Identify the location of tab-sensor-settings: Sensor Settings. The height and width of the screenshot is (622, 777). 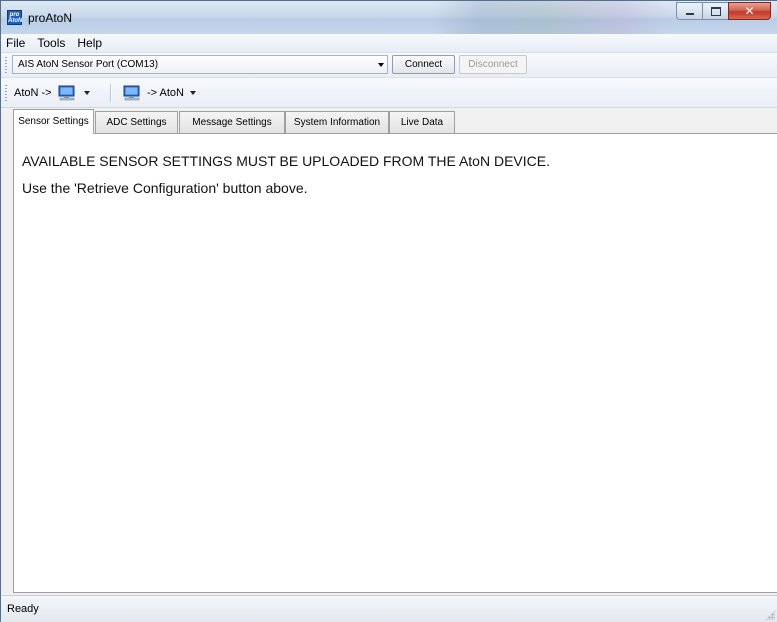
(53, 121).